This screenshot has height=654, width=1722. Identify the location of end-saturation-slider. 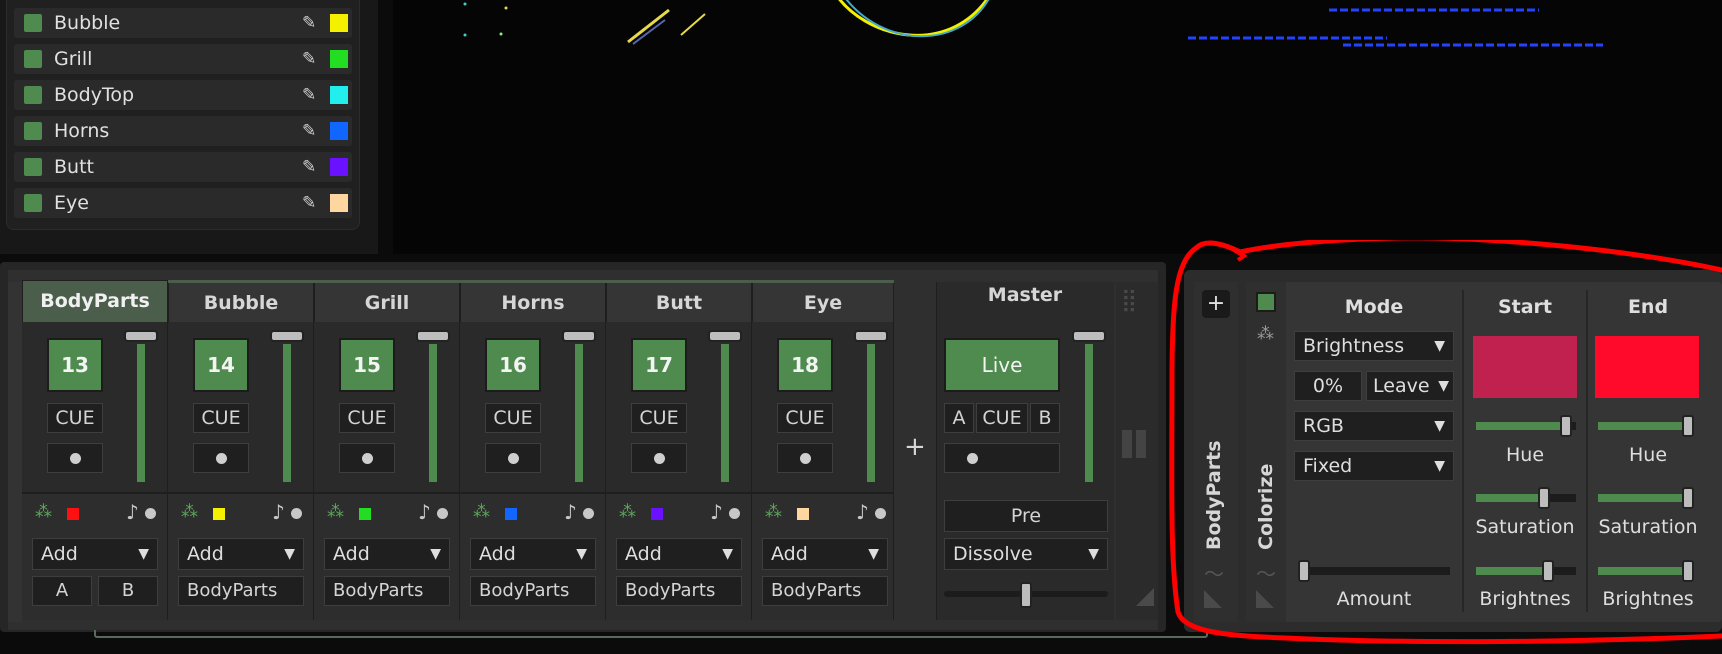
(1643, 498).